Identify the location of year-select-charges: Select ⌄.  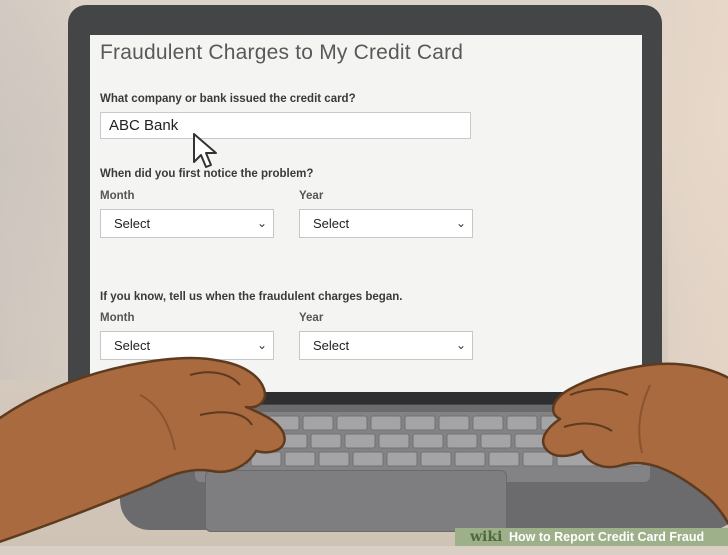
(386, 345).